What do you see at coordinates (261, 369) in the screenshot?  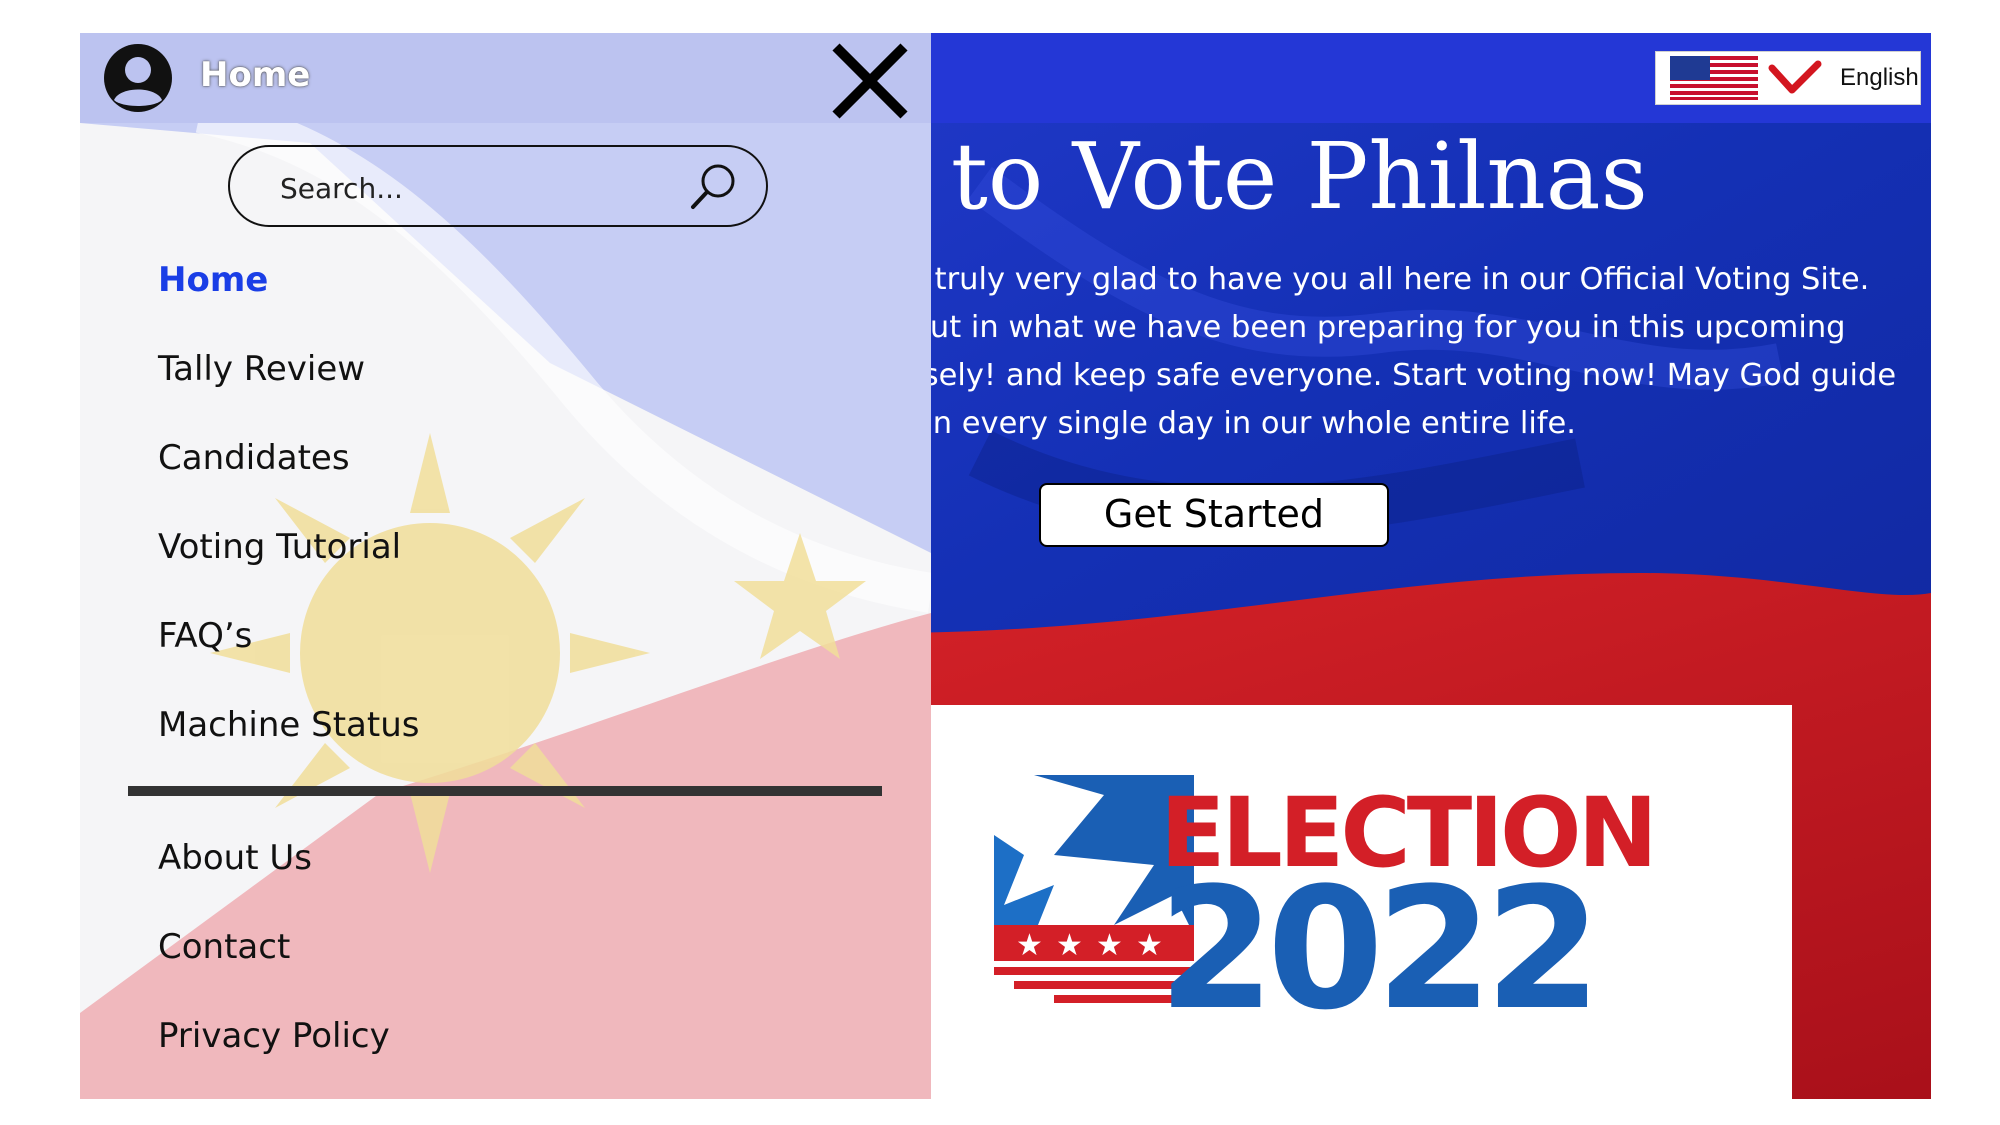 I see `nav-item-tally-review: Tally Review` at bounding box center [261, 369].